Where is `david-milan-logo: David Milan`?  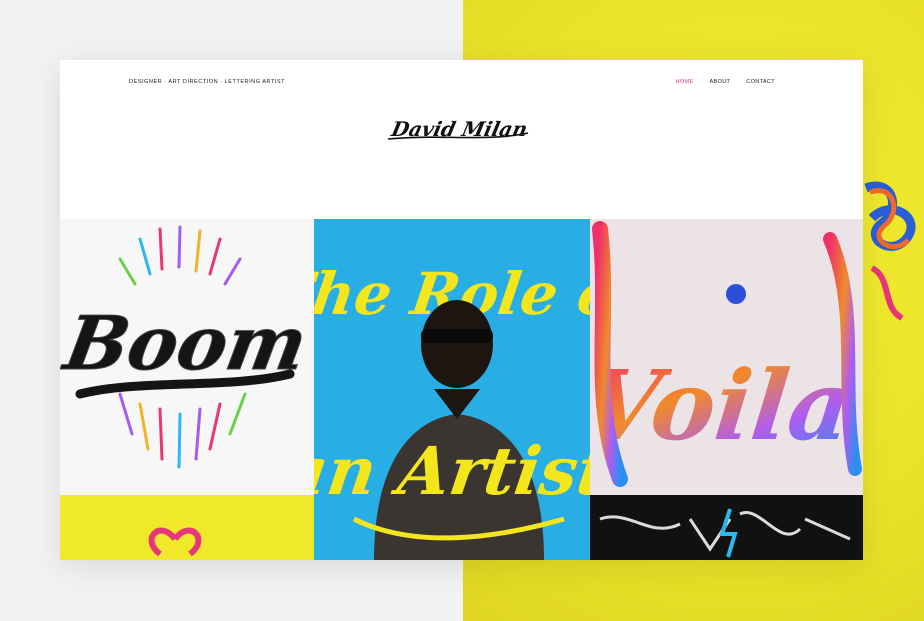
david-milan-logo: David Milan is located at coordinates (458, 128).